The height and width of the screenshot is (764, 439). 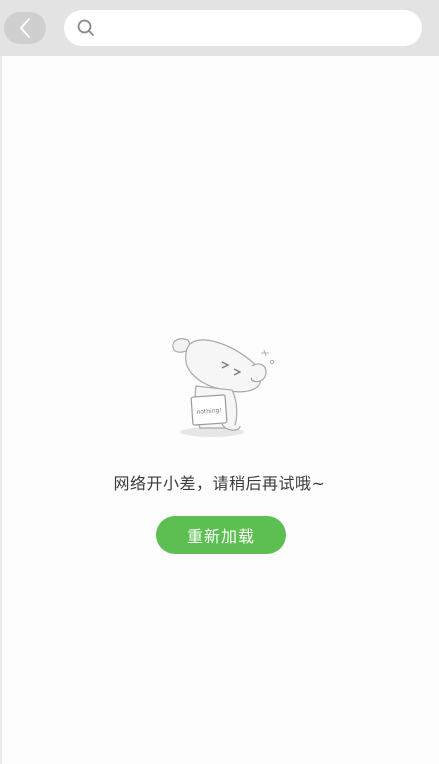 I want to click on network-error-message: 网络开小差，请稍后再试哦~, so click(x=219, y=483).